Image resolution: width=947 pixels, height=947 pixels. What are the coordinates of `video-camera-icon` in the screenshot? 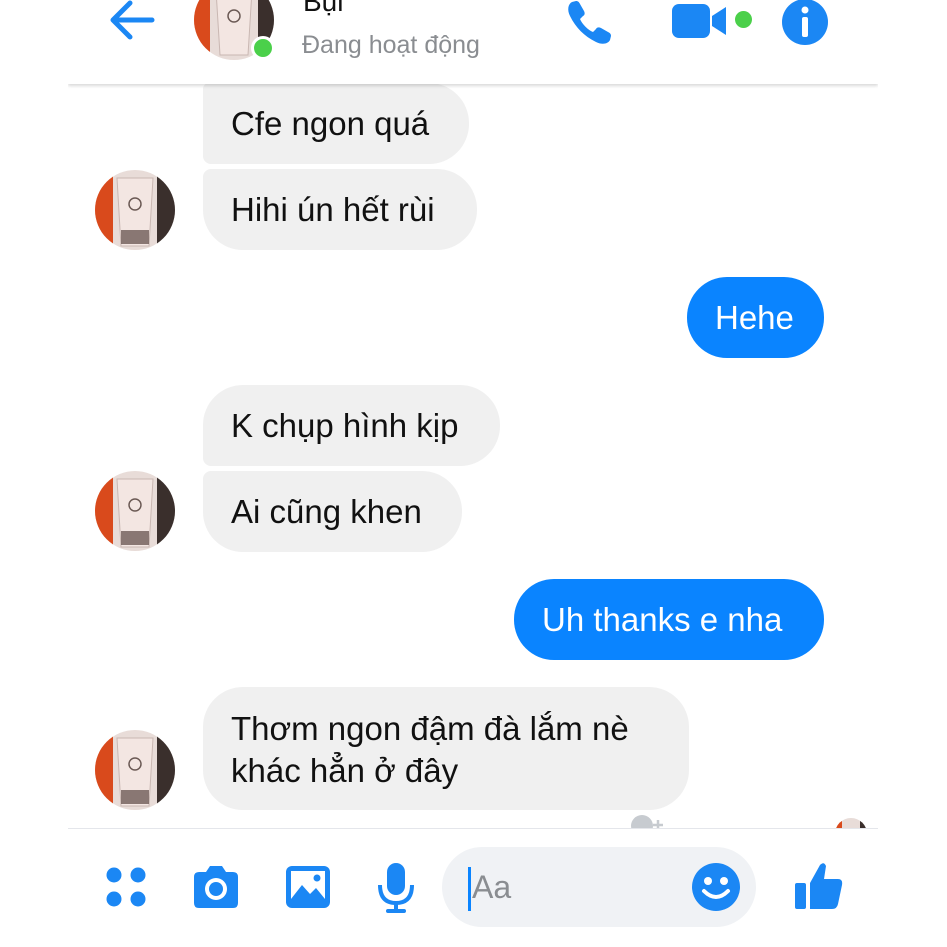 It's located at (699, 21).